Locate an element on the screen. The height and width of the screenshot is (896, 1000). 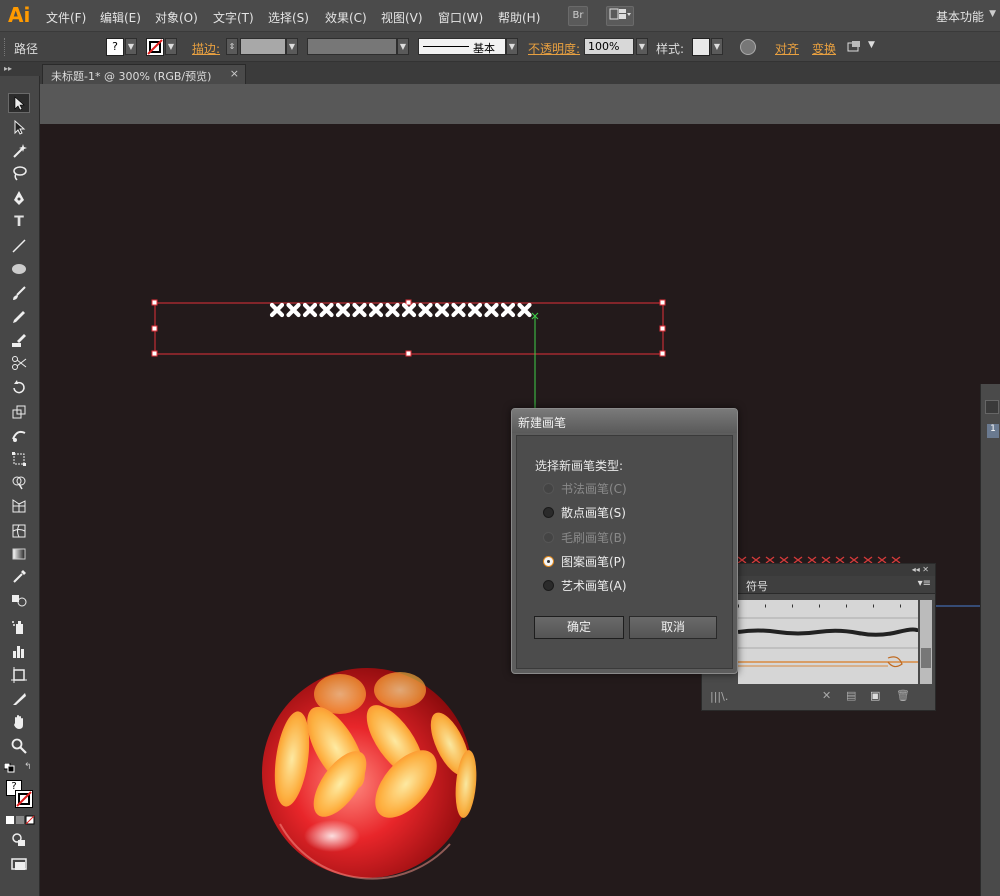
brush-definition-dropdown: ▼ is located at coordinates (512, 46).